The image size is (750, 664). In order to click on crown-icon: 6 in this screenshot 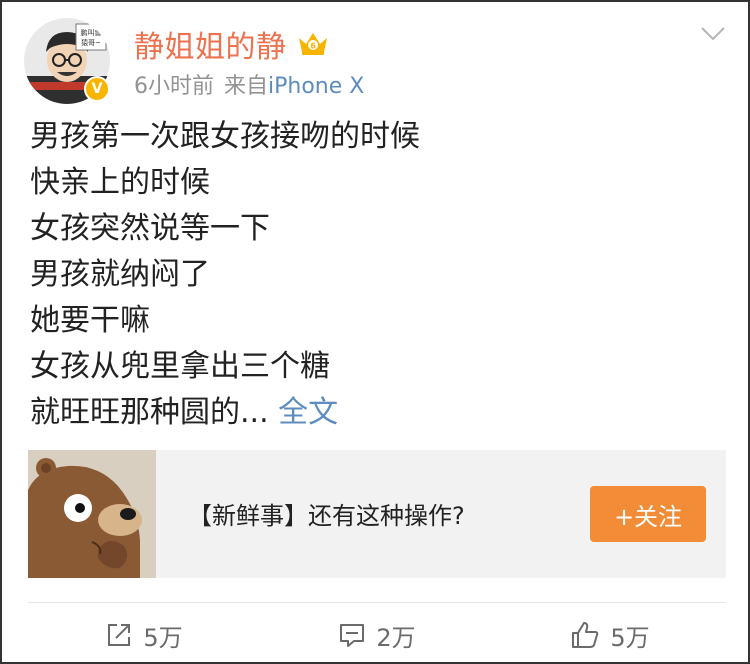, I will do `click(313, 42)`.